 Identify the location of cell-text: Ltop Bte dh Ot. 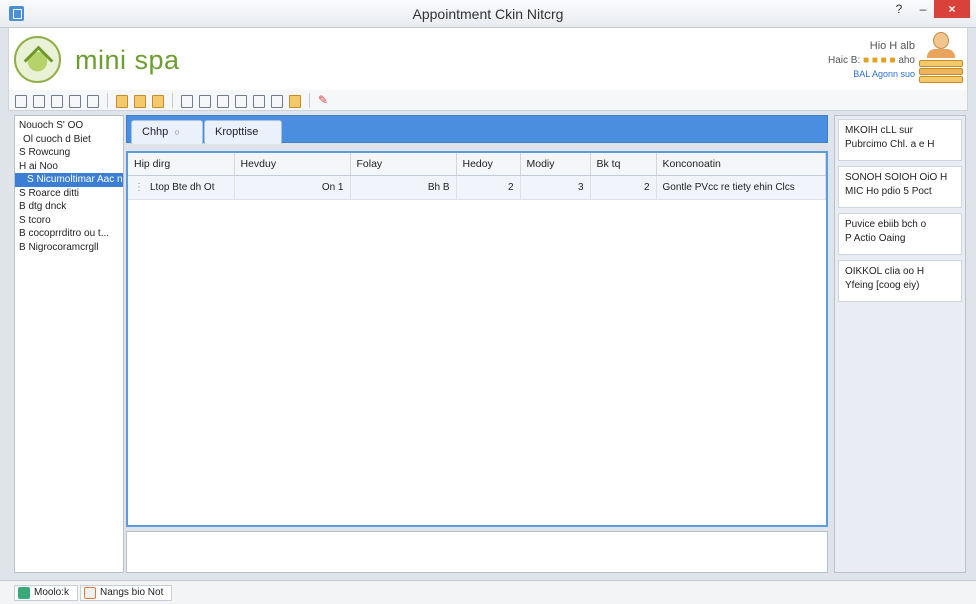
(182, 187).